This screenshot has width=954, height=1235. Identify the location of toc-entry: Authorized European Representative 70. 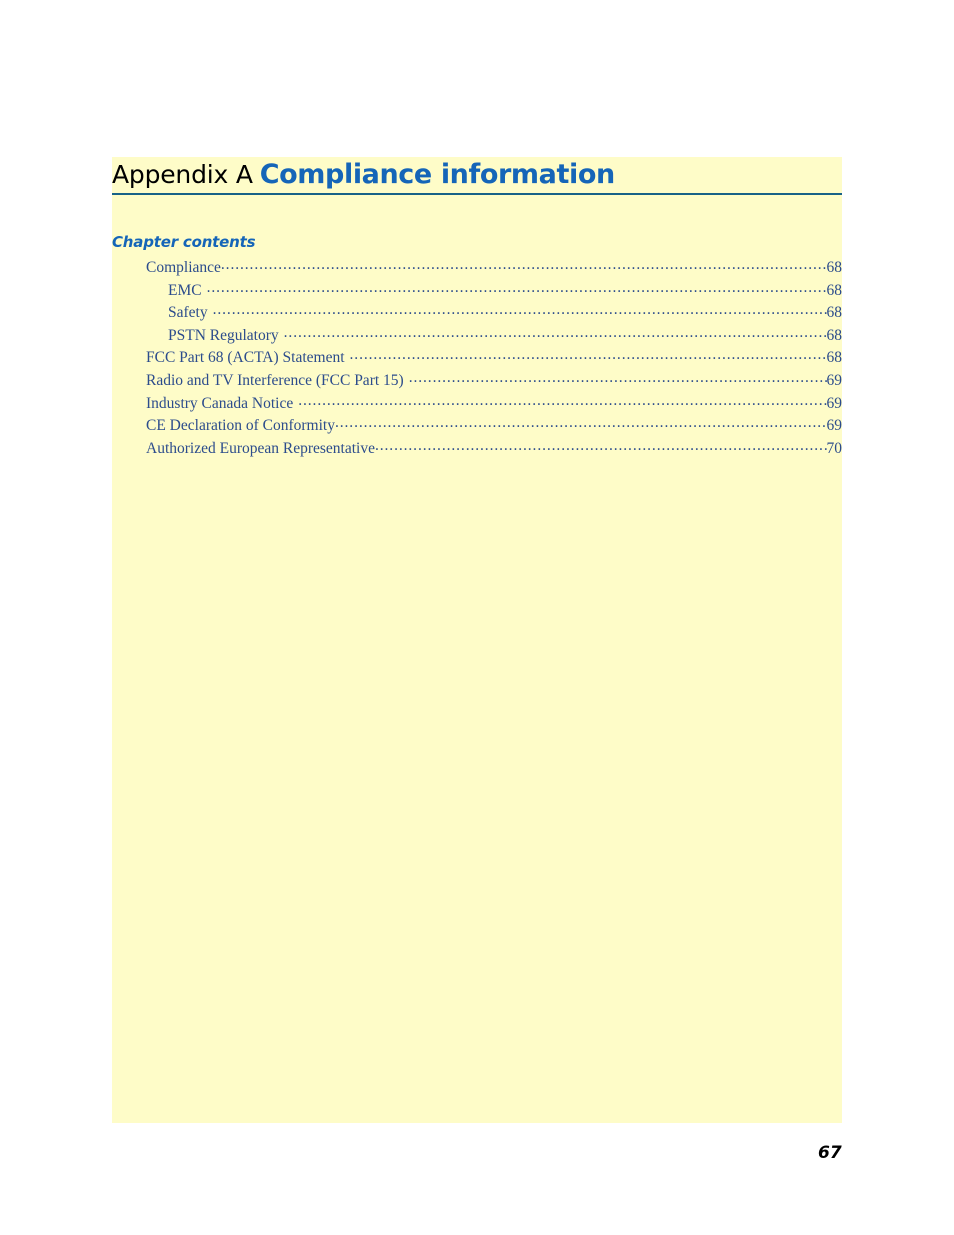
(494, 450).